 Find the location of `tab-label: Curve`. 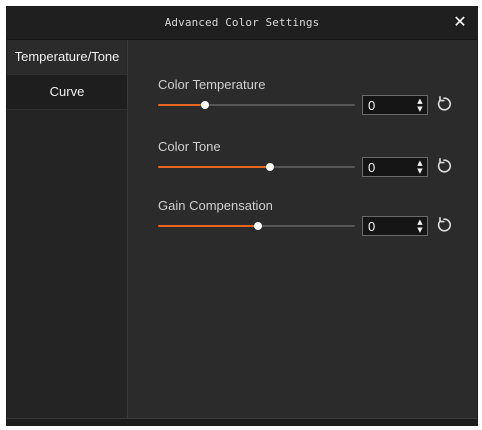

tab-label: Curve is located at coordinates (67, 91).